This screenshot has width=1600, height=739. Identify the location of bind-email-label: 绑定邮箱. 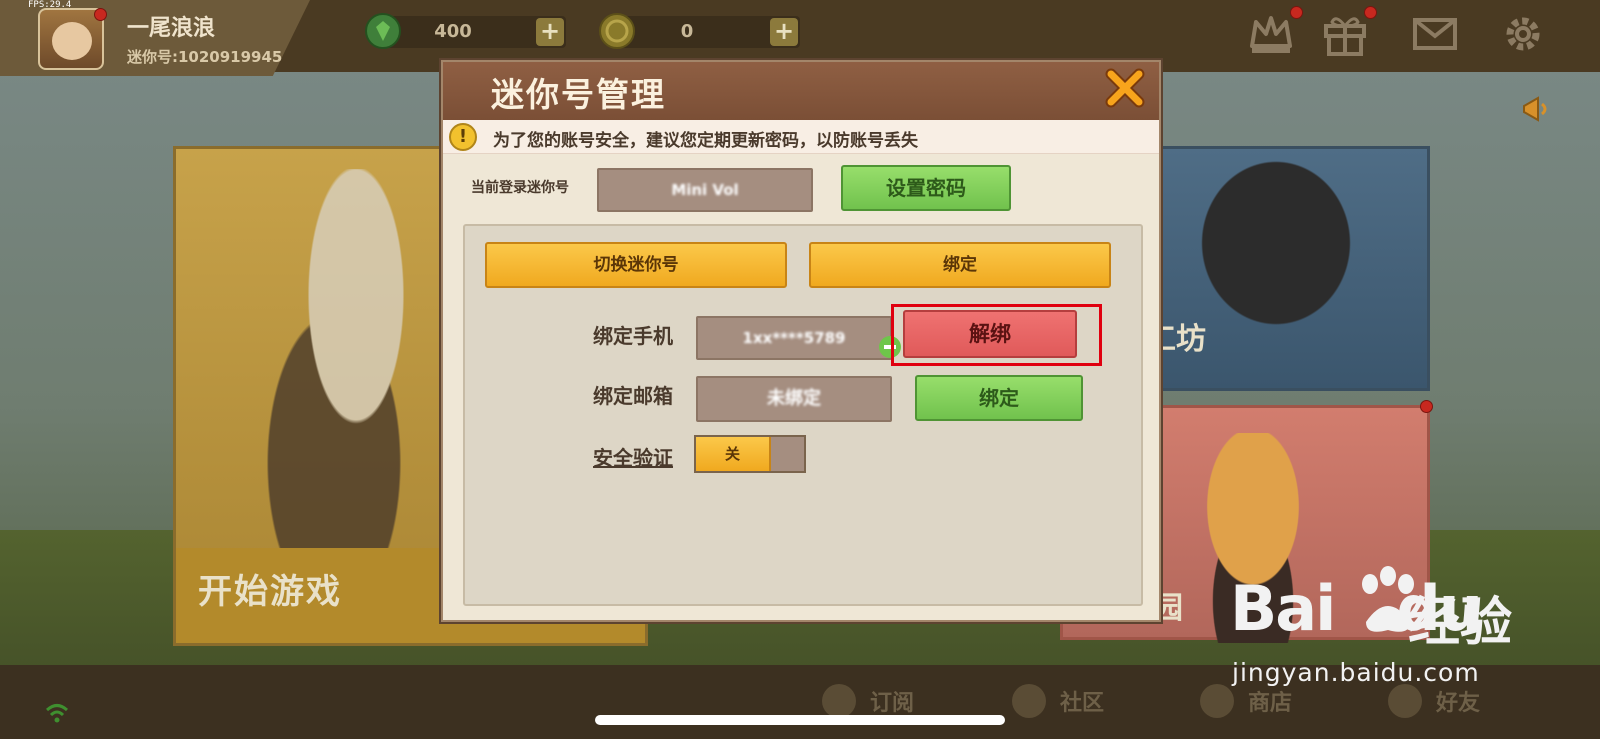
(633, 396).